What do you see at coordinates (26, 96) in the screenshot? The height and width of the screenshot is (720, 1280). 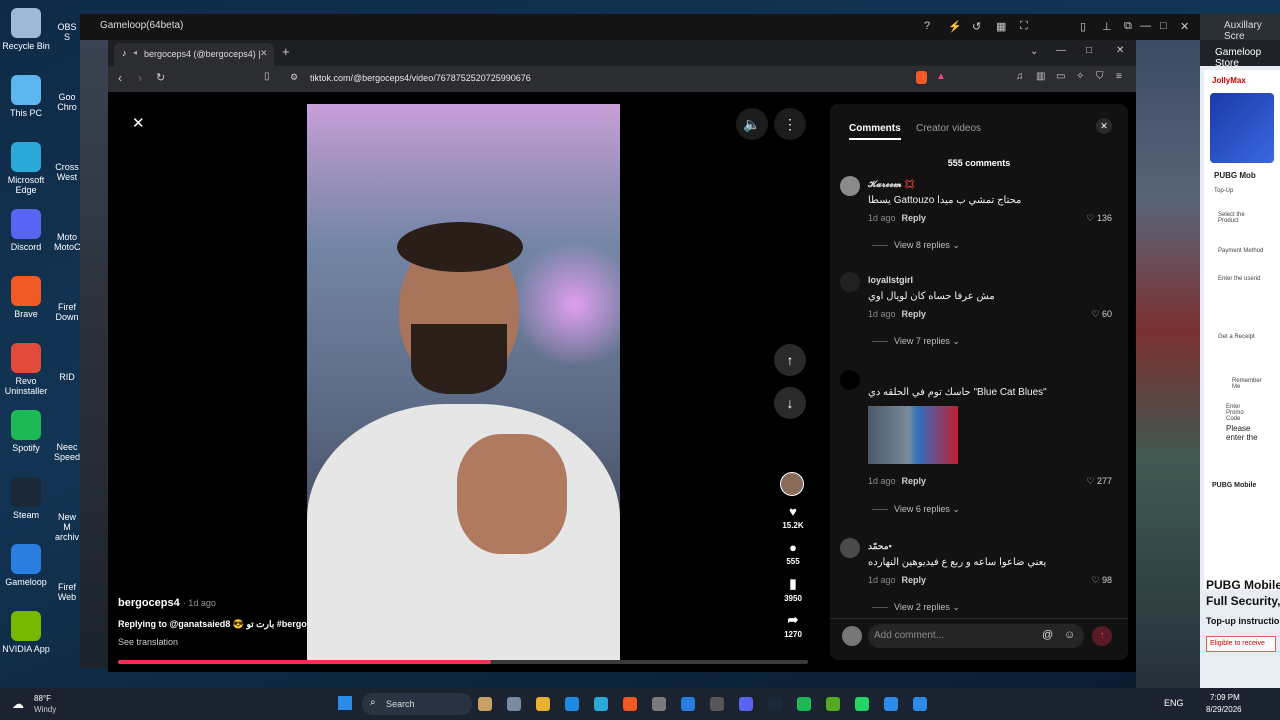 I see `desktop-icon: This PC` at bounding box center [26, 96].